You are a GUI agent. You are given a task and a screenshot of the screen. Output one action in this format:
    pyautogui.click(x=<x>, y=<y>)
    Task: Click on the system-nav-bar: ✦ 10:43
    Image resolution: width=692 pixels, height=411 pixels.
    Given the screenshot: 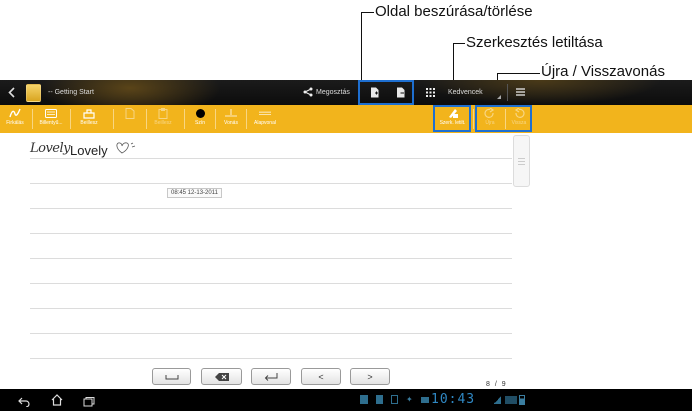 What is the action you would take?
    pyautogui.click(x=346, y=400)
    